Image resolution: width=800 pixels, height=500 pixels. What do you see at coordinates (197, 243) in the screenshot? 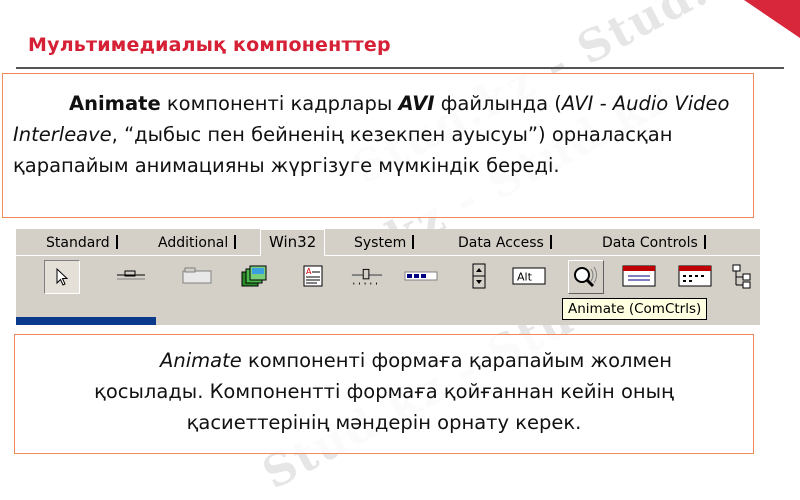
I see `tab-additional: Additional` at bounding box center [197, 243].